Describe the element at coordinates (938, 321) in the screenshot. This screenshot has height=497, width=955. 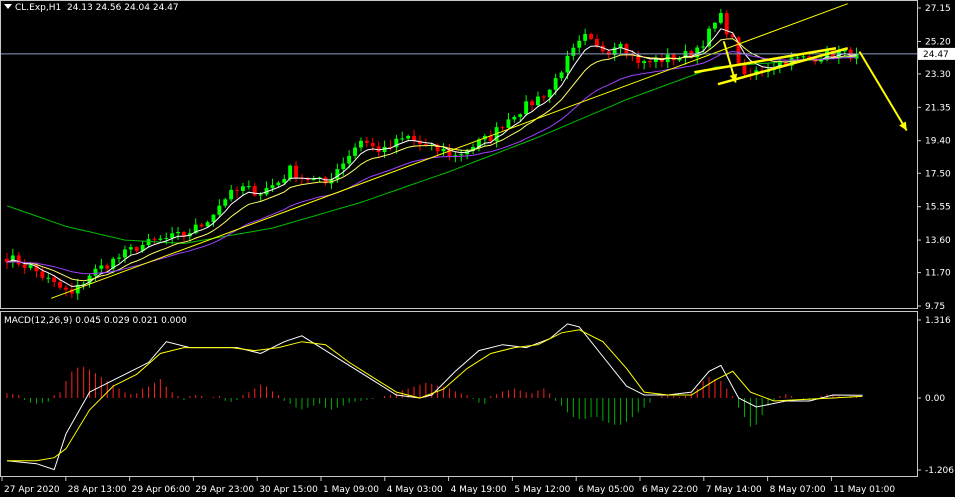
I see `macd-tick-label: 1.316` at that location.